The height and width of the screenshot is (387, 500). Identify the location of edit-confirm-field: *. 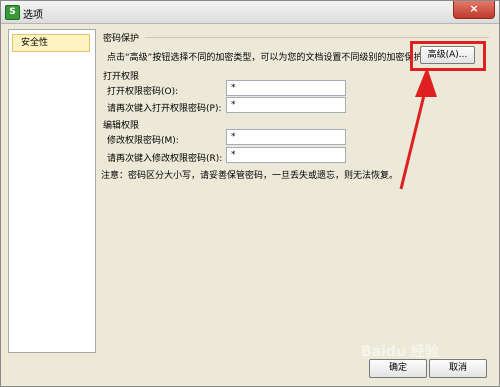
(286, 155).